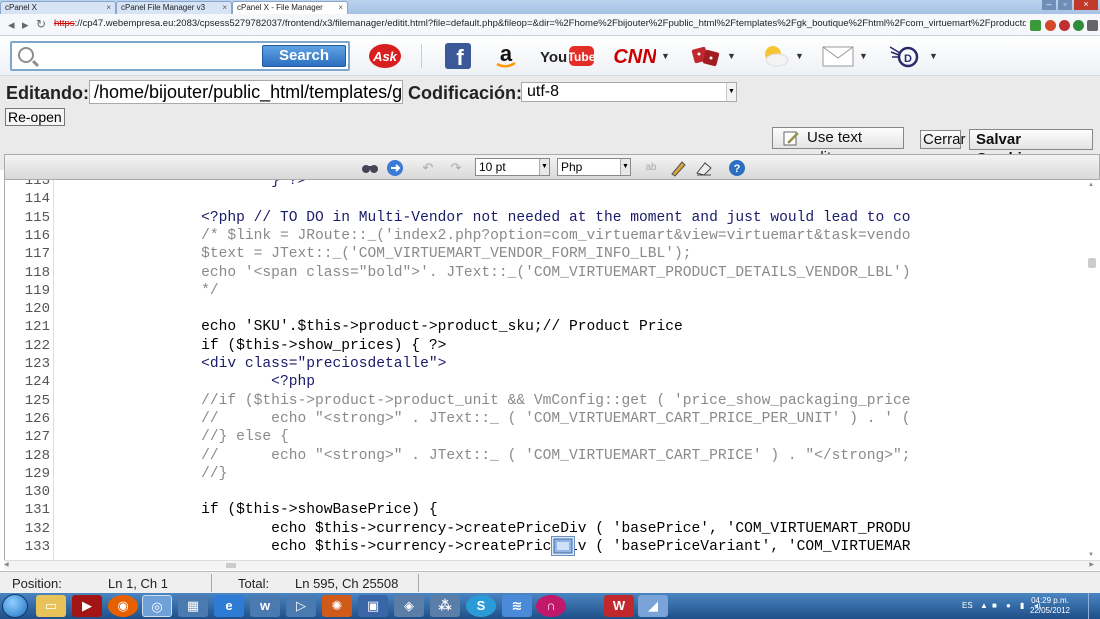 Image resolution: width=1100 pixels, height=619 pixels. What do you see at coordinates (15, 606) in the screenshot?
I see `start-button` at bounding box center [15, 606].